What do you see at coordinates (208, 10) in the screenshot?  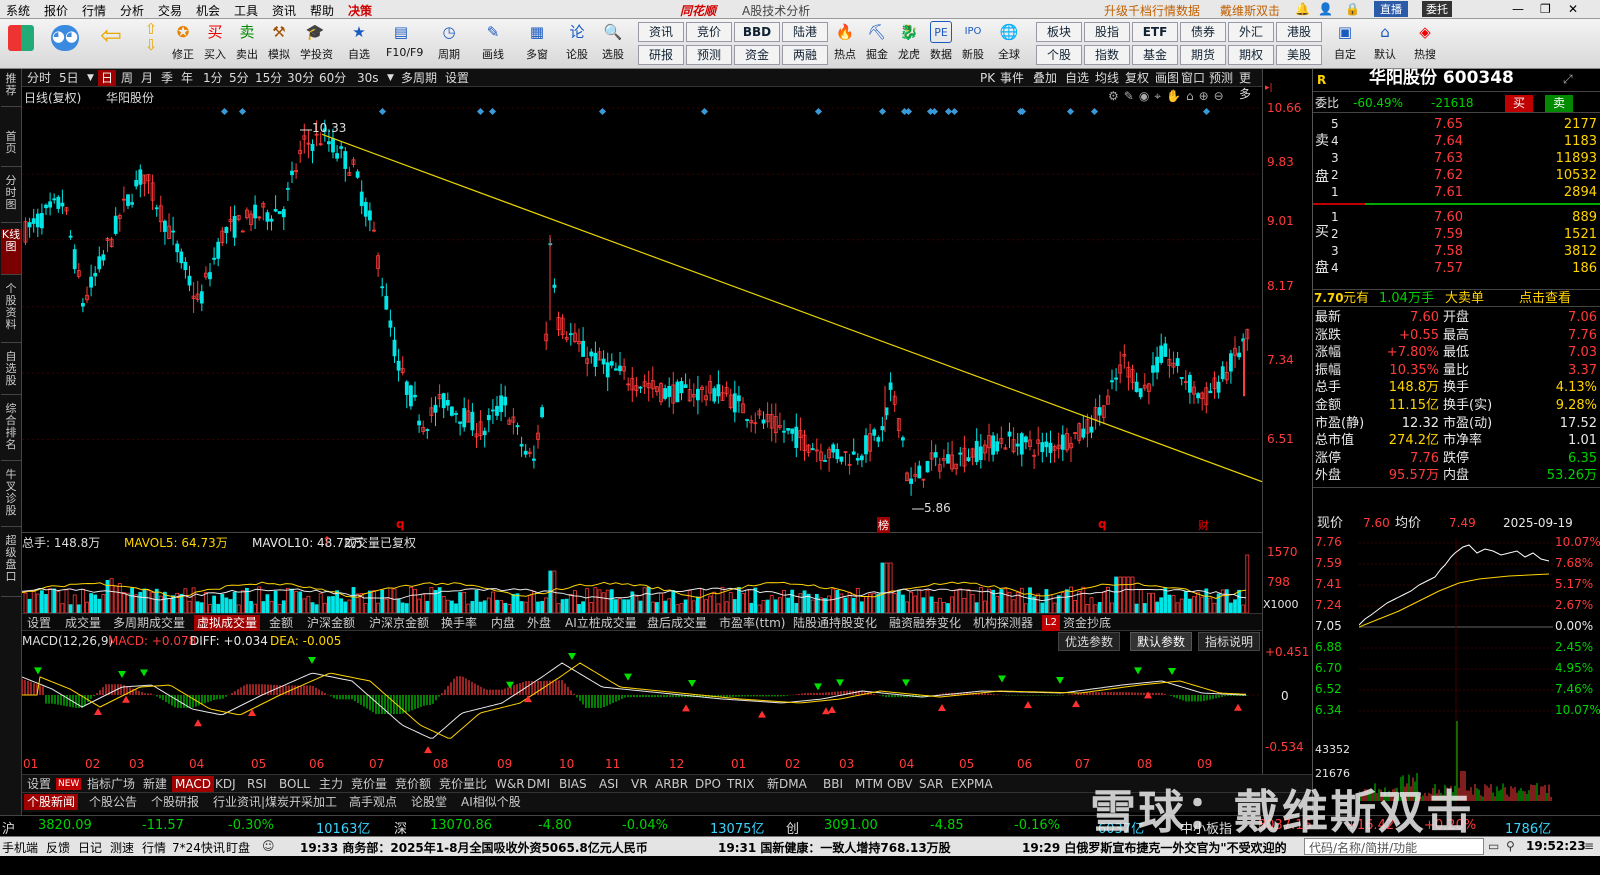 I see `menu-opportunity: 机会` at bounding box center [208, 10].